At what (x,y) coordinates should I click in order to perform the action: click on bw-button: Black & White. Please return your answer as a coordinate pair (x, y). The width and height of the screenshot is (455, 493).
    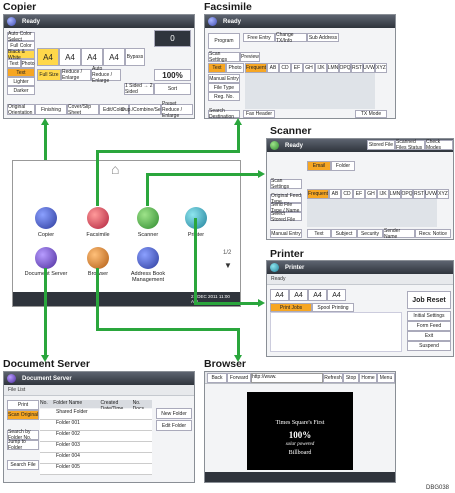
    Looking at the image, I should click on (21, 55).